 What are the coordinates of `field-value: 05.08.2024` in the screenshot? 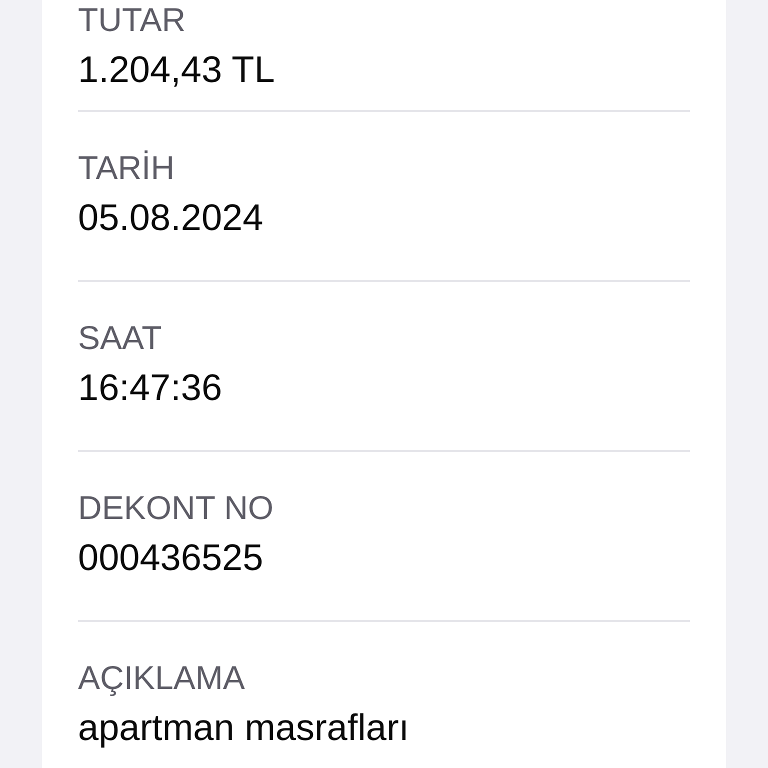 It's located at (171, 218).